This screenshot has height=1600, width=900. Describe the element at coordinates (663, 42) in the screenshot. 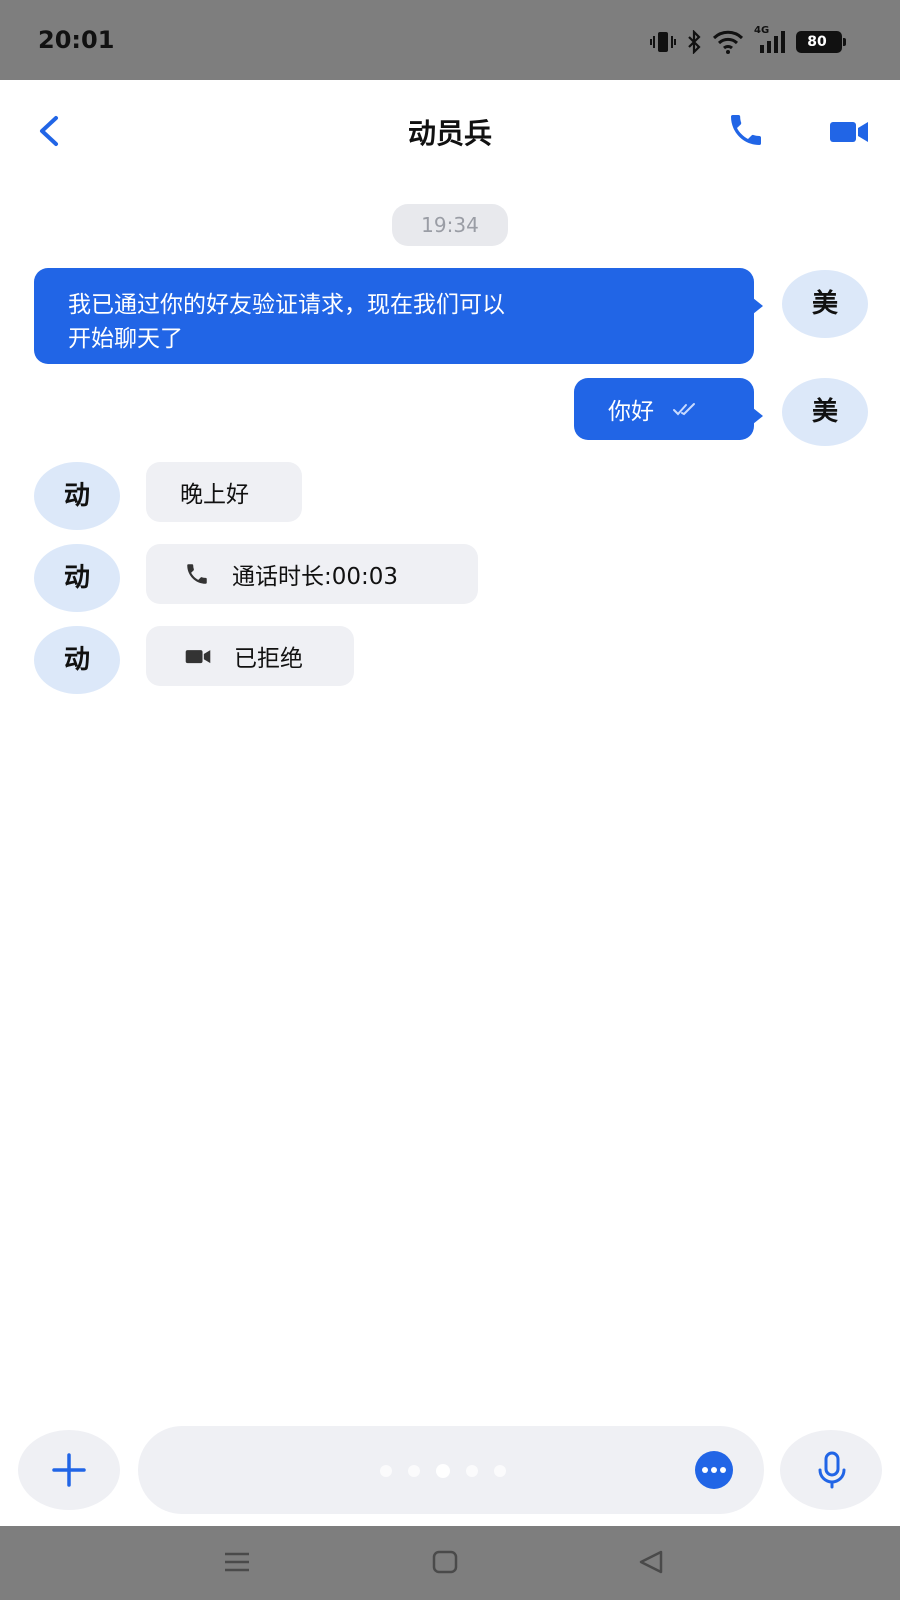

I see `vibrate-icon` at that location.